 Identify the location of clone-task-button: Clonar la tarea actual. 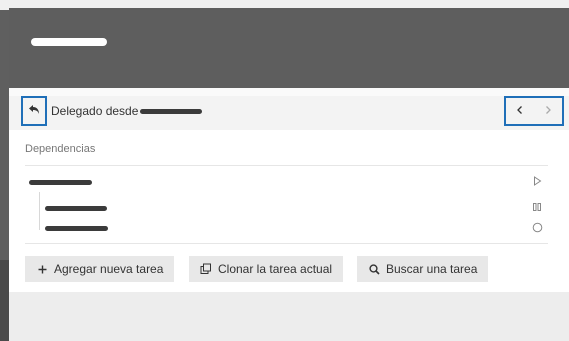
(266, 269).